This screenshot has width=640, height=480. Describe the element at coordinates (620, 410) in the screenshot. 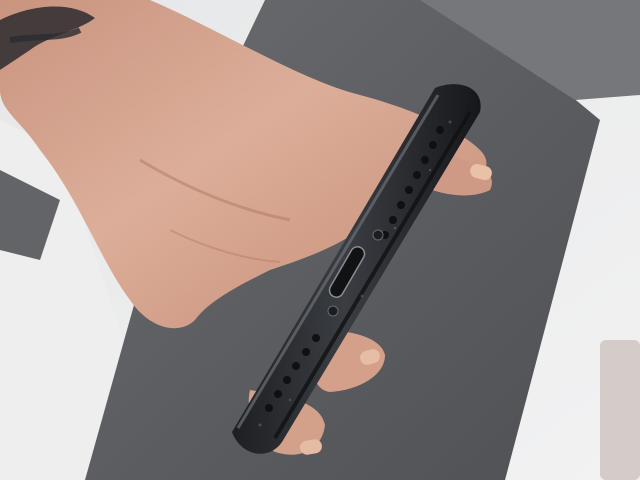

I see `corner-object` at that location.